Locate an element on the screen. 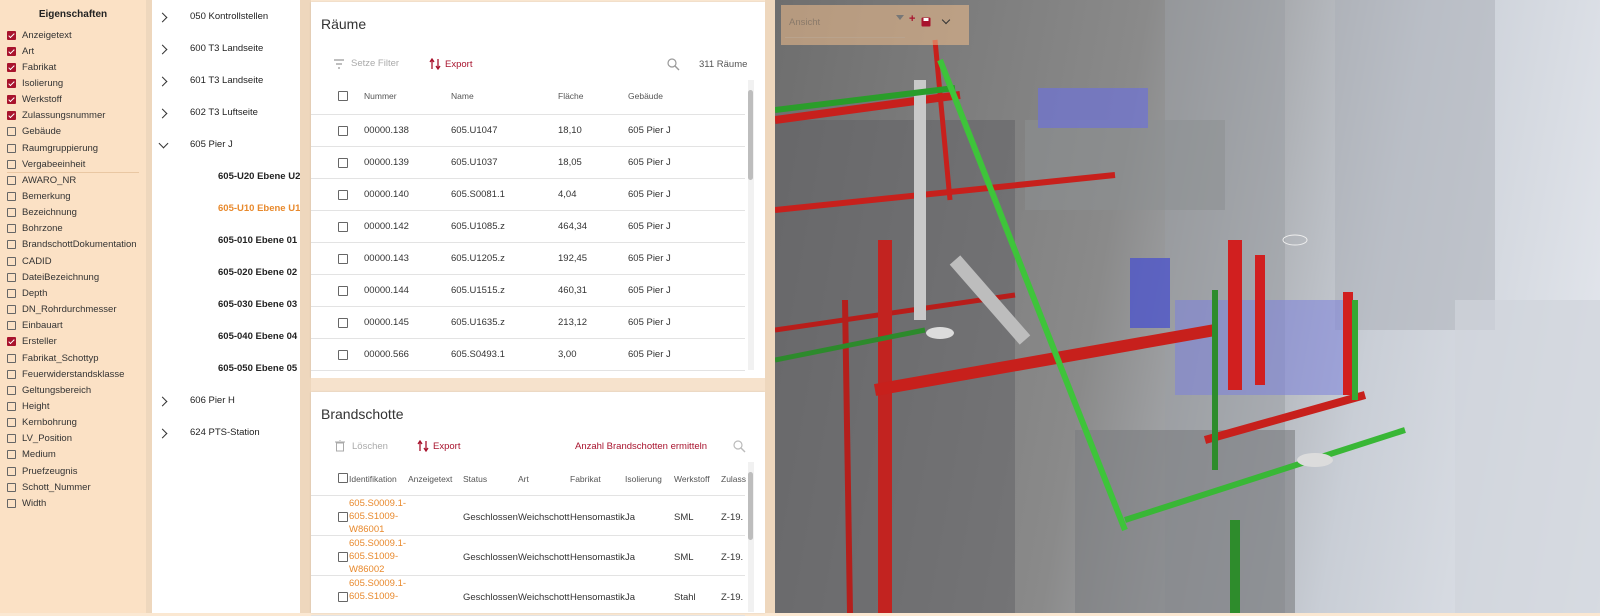 The width and height of the screenshot is (1600, 616). table-row: 00000.140 605.S0081.1 4,04 605 Pier J is located at coordinates (528, 195).